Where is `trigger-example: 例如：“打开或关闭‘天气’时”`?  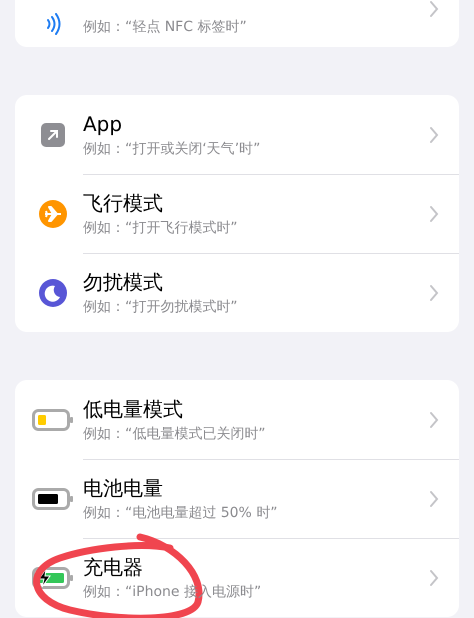
trigger-example: 例如：“打开或关闭‘天气’时” is located at coordinates (172, 149).